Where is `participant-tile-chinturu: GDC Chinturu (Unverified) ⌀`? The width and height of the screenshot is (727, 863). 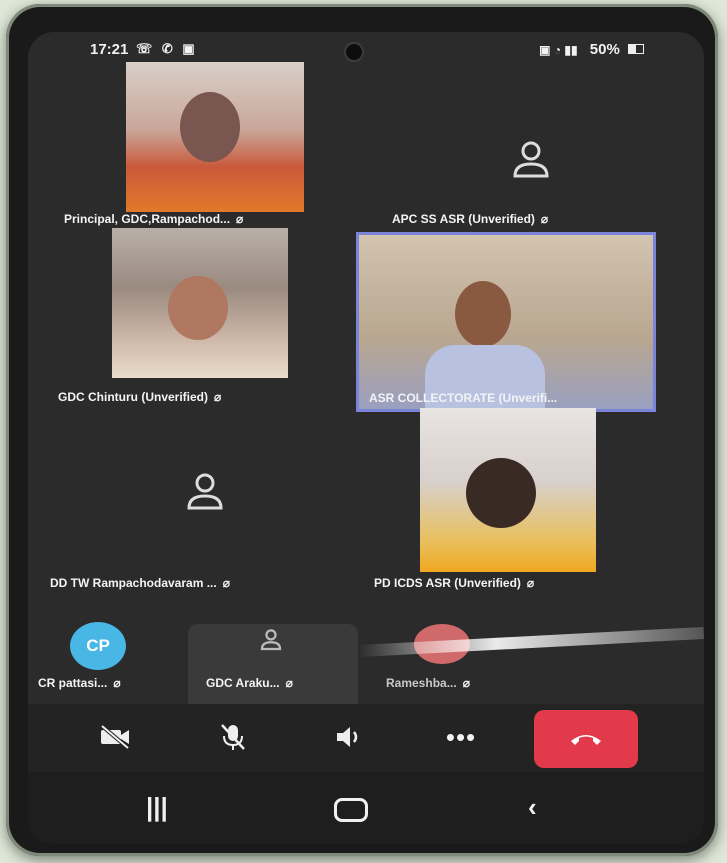 participant-tile-chinturu: GDC Chinturu (Unverified) ⌀ is located at coordinates (208, 321).